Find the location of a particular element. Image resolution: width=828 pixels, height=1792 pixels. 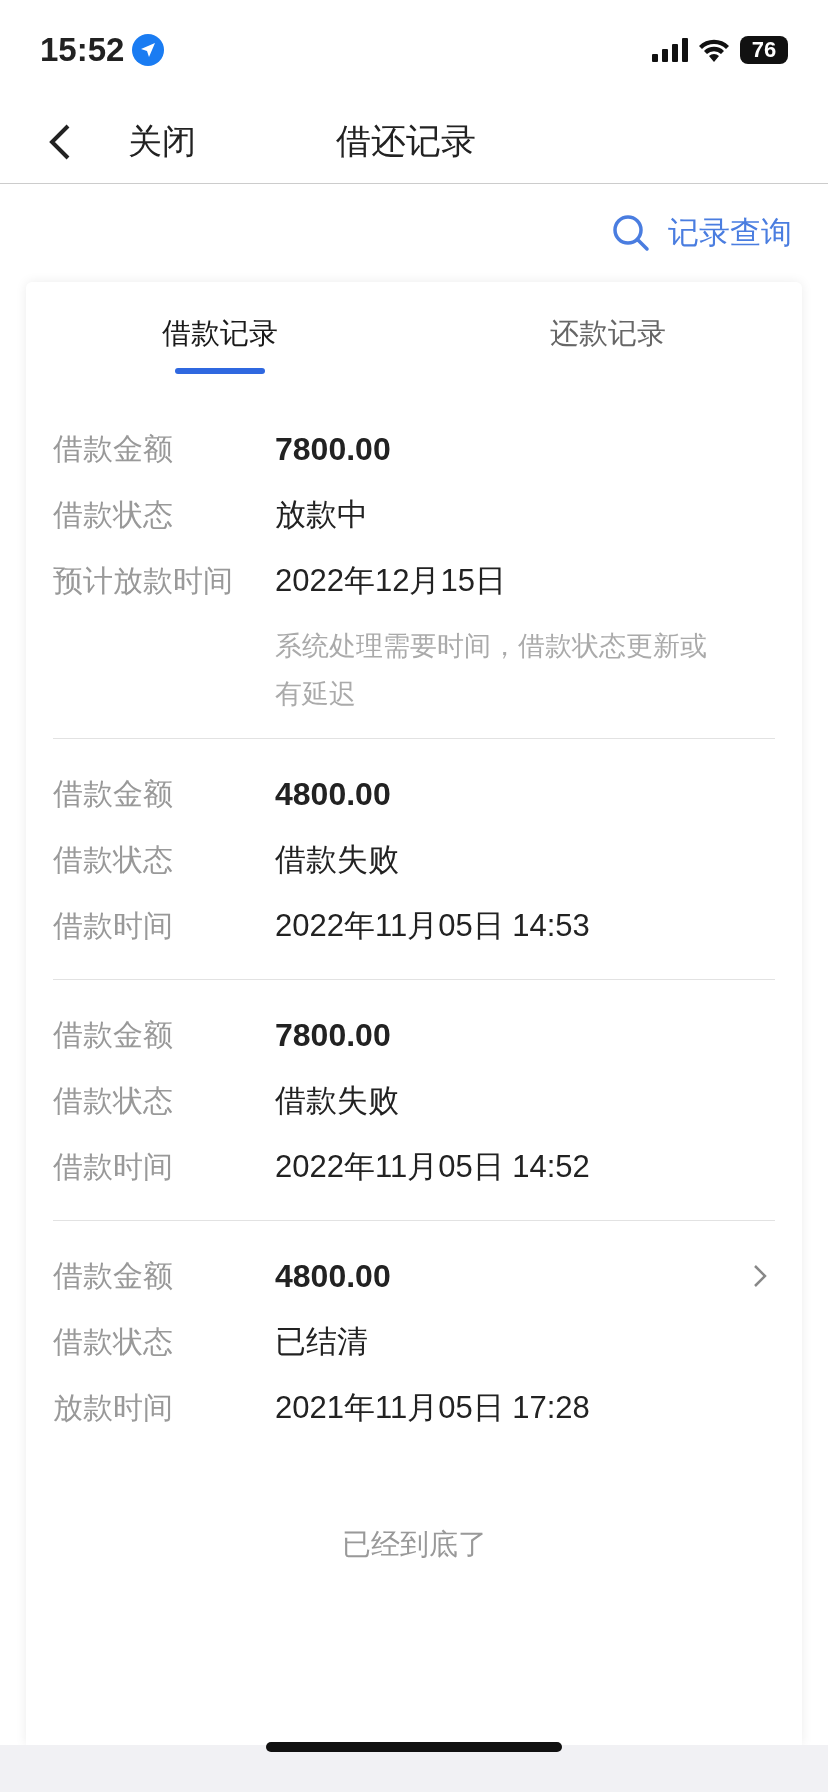

end-of-list-text: 已经到底了 is located at coordinates (414, 1544).